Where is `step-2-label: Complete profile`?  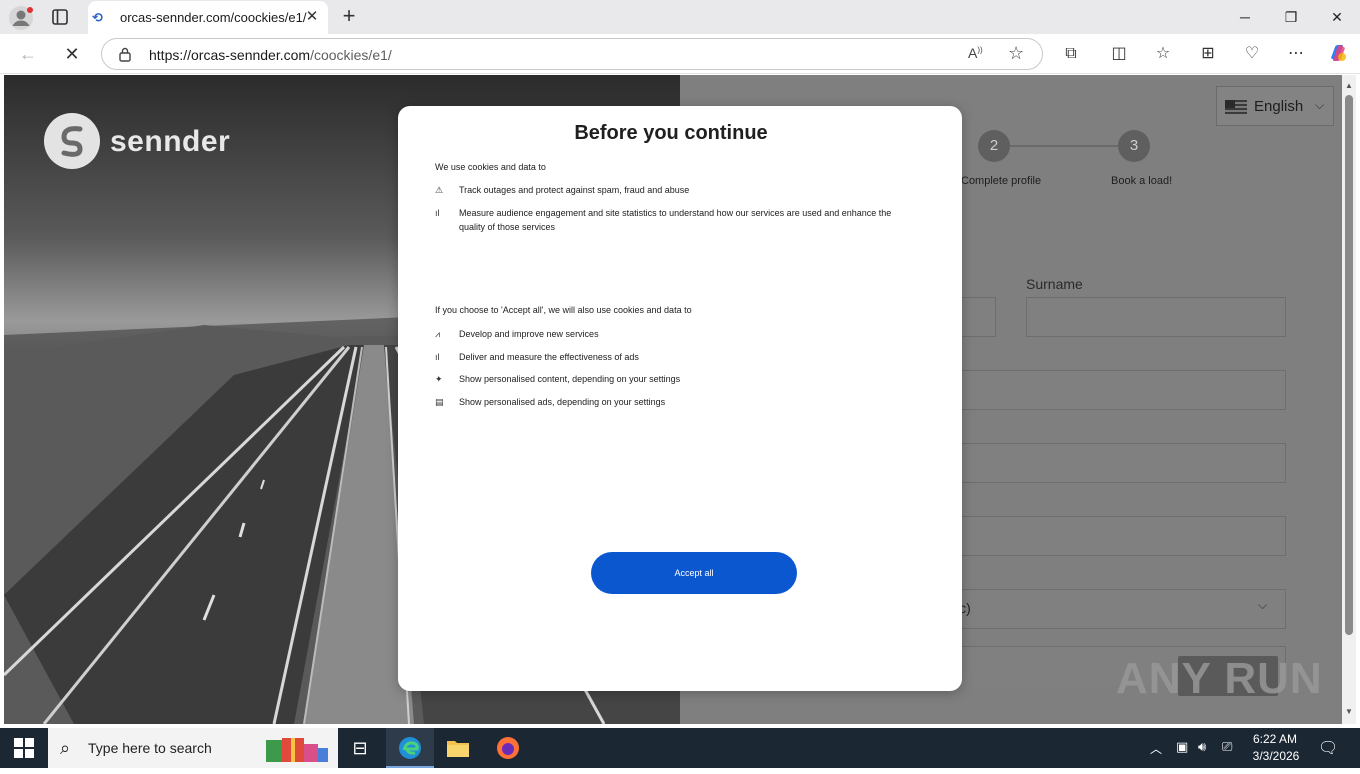
step-2-label: Complete profile is located at coordinates (1001, 181).